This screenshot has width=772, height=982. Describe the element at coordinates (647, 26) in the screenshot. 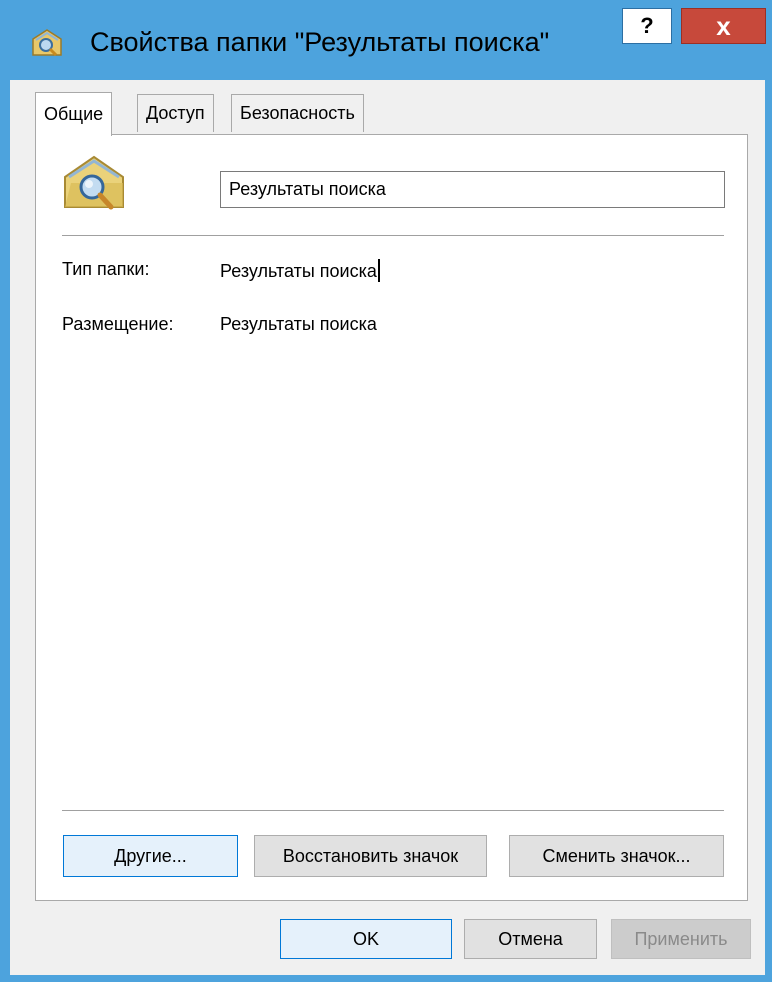

I see `help-button: ?` at that location.